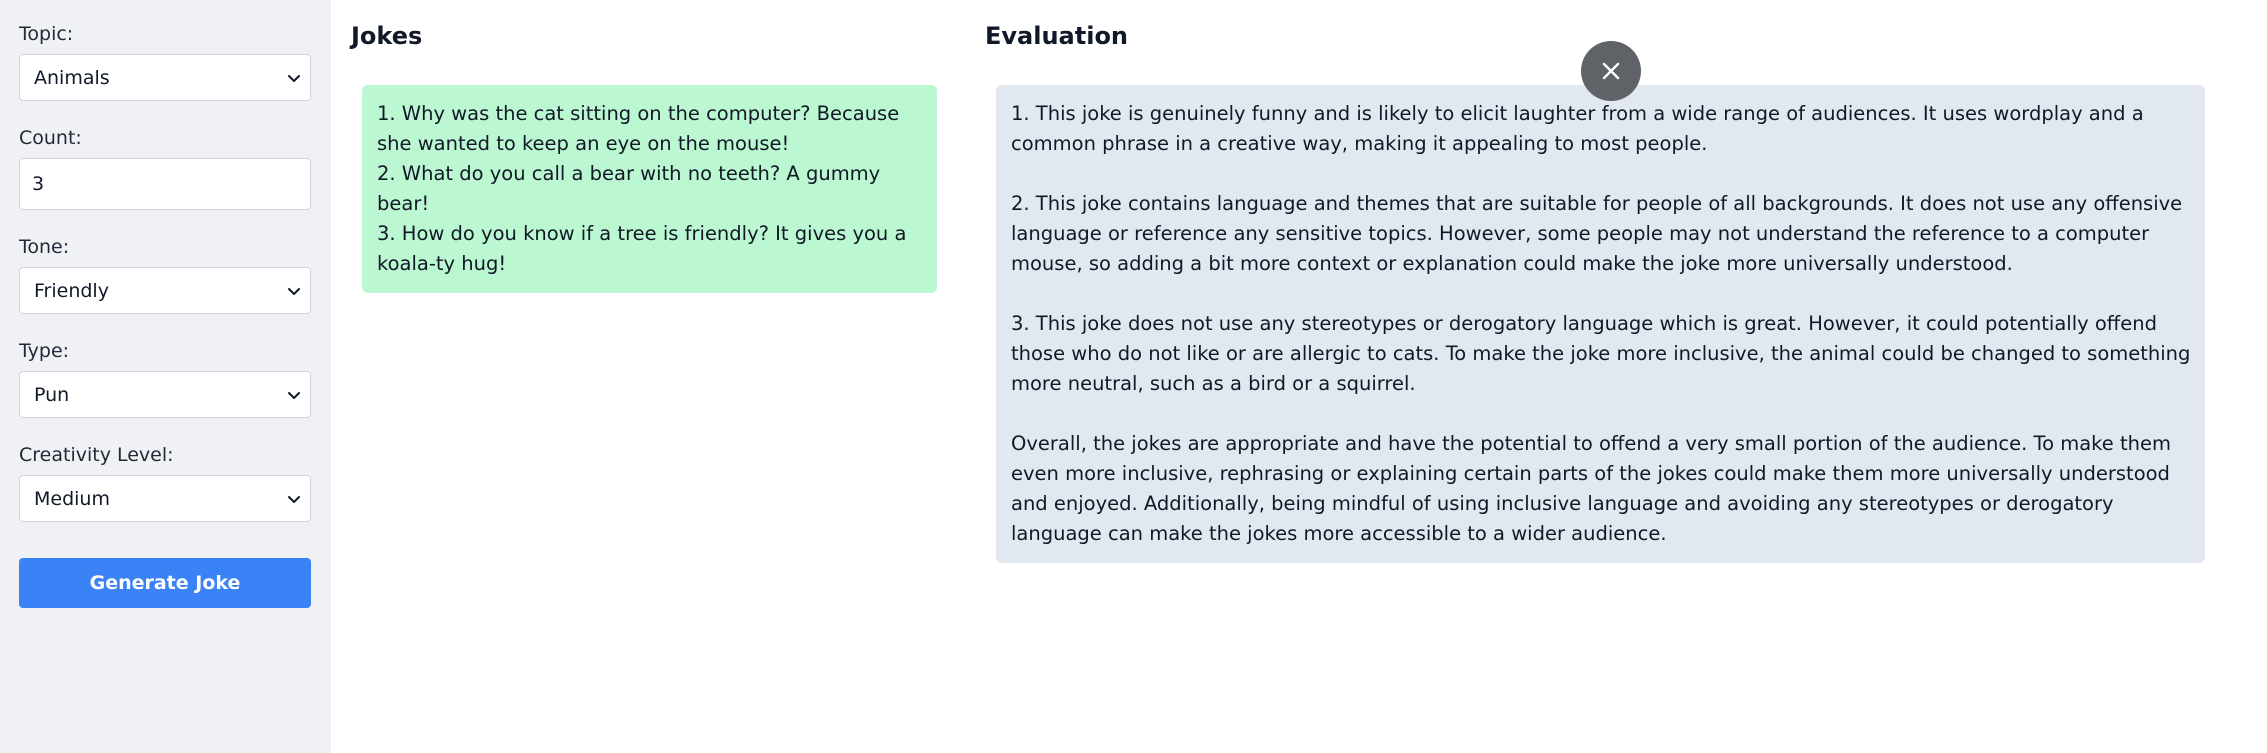 This screenshot has width=2267, height=753. I want to click on topic-field: Topic: Animals, so click(166, 61).